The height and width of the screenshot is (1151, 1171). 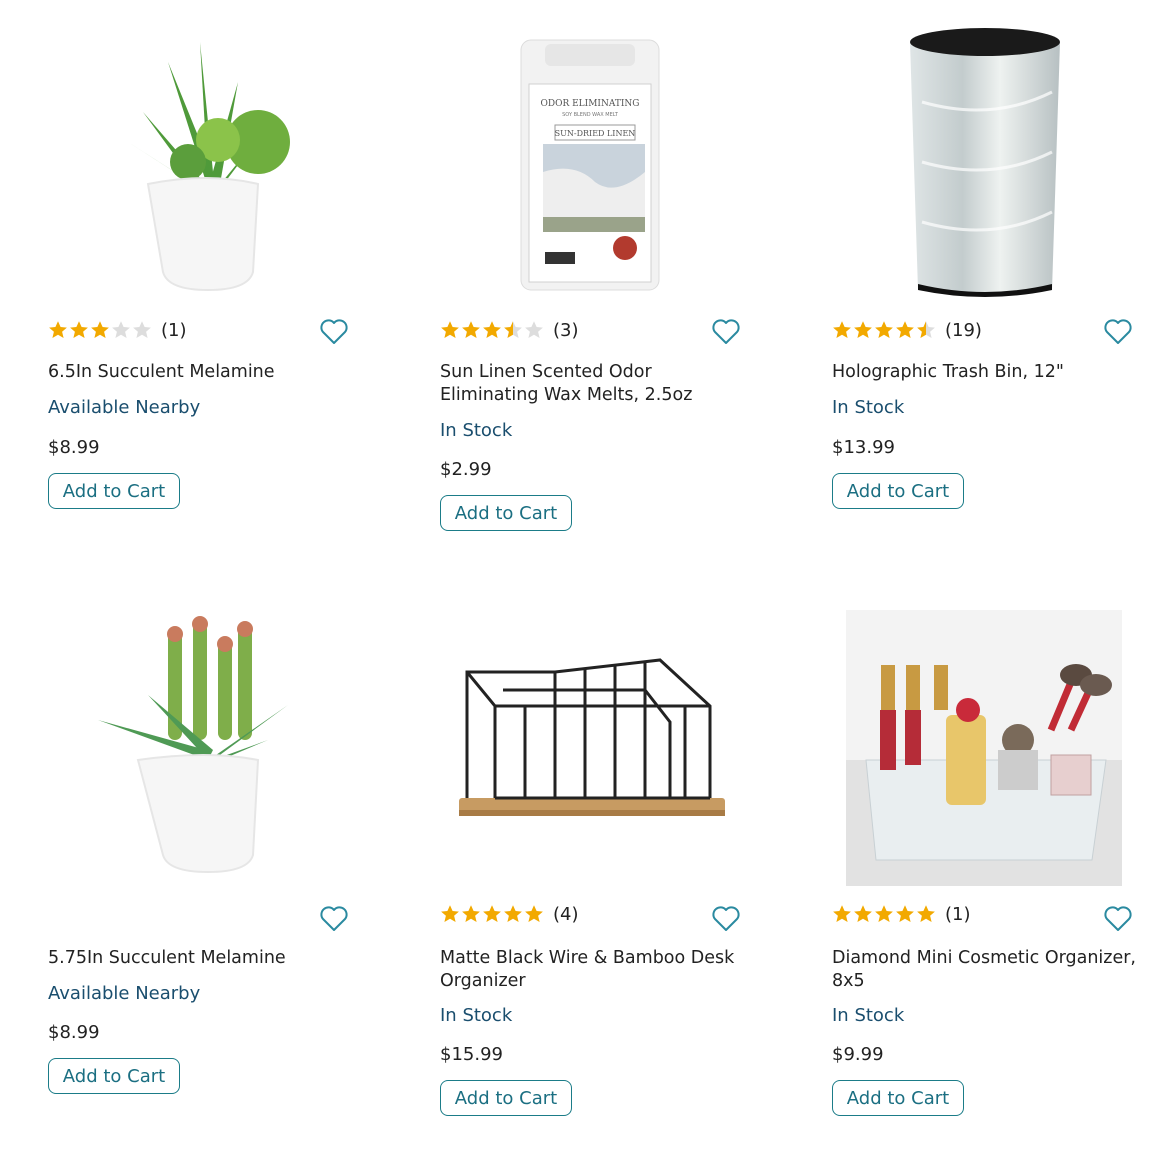 What do you see at coordinates (858, 1054) in the screenshot?
I see `product-price: $9.99` at bounding box center [858, 1054].